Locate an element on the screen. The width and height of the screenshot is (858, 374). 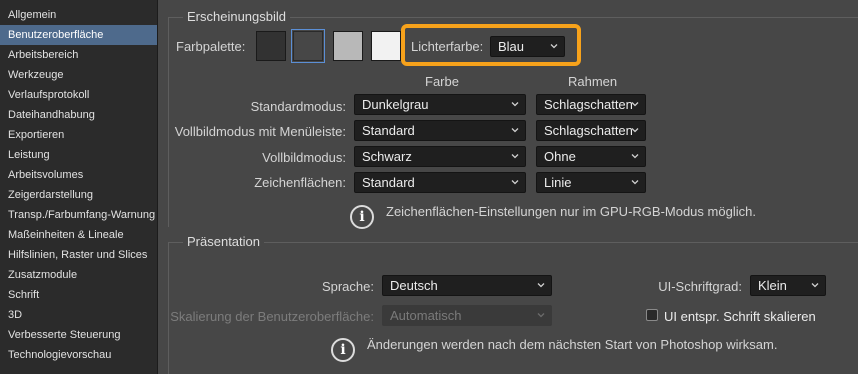
sidebar-item-schrift: Schrift is located at coordinates (78, 295).